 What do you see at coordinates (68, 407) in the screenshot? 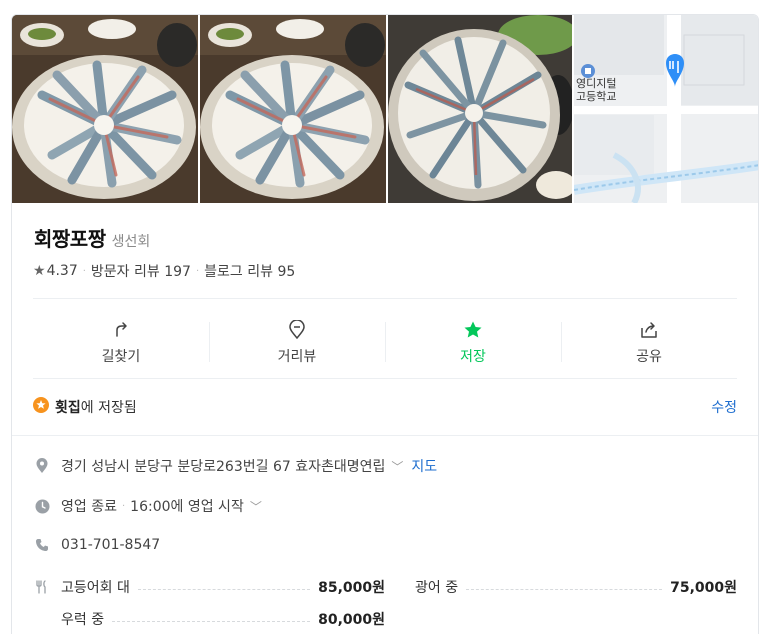
I see `saved-folder-name: 횟집` at bounding box center [68, 407].